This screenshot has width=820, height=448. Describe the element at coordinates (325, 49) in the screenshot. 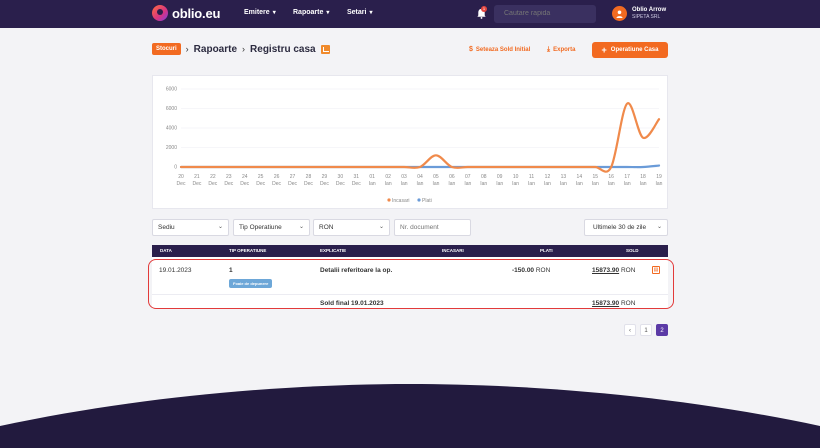

I see `chart-icon` at that location.